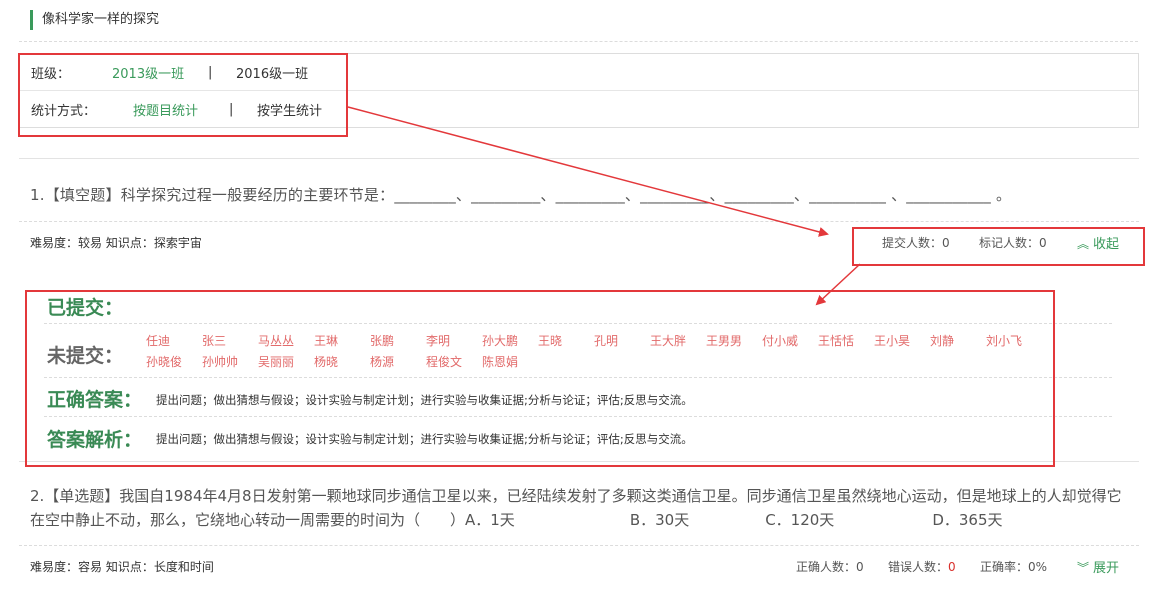 This screenshot has height=598, width=1158. Describe the element at coordinates (1106, 568) in the screenshot. I see `expand-label: 展开` at that location.